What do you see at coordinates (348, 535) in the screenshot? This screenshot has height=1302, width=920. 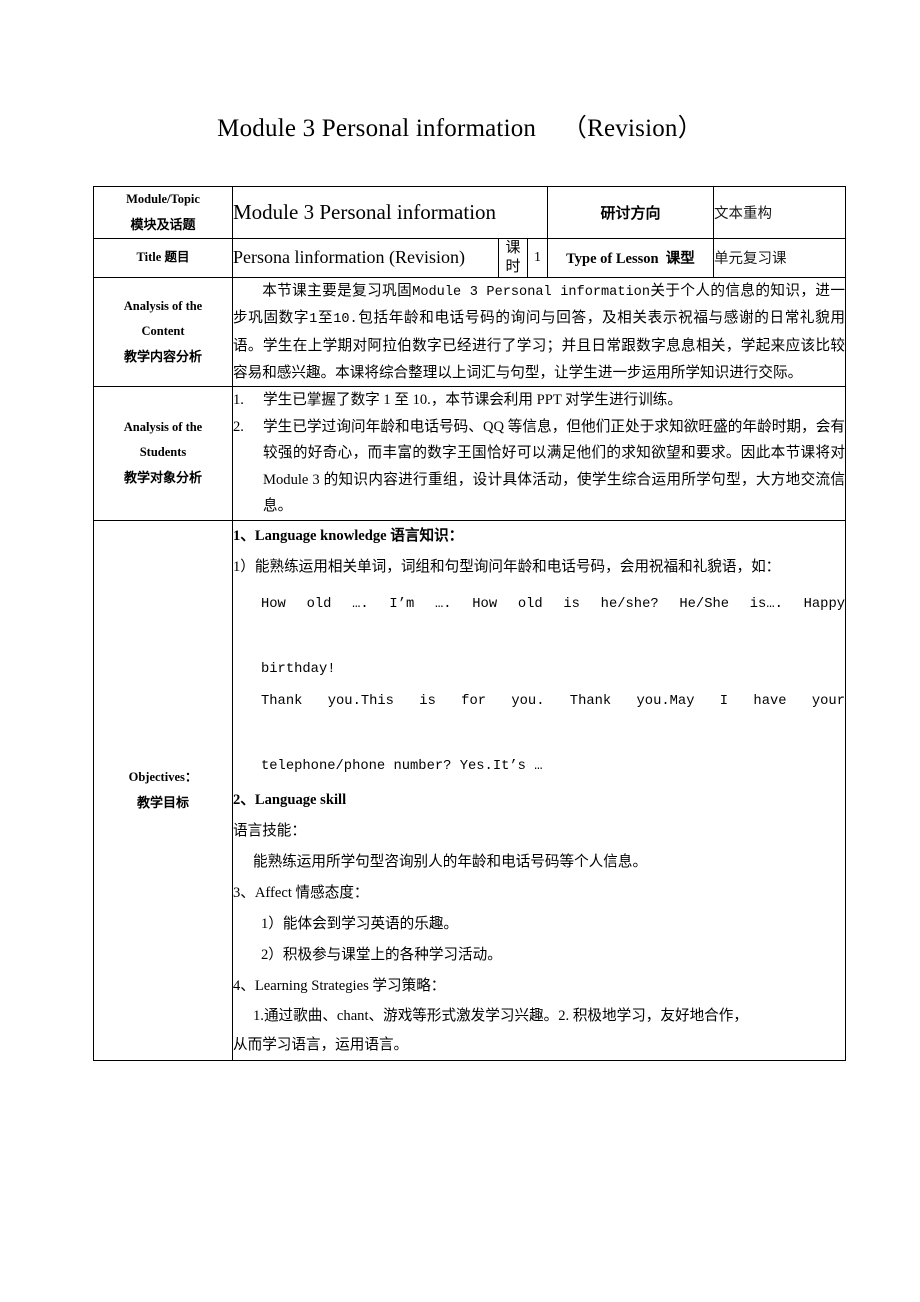 I see `objective-language-knowledge-heading: 1、Language knowledge 语言知识：` at bounding box center [348, 535].